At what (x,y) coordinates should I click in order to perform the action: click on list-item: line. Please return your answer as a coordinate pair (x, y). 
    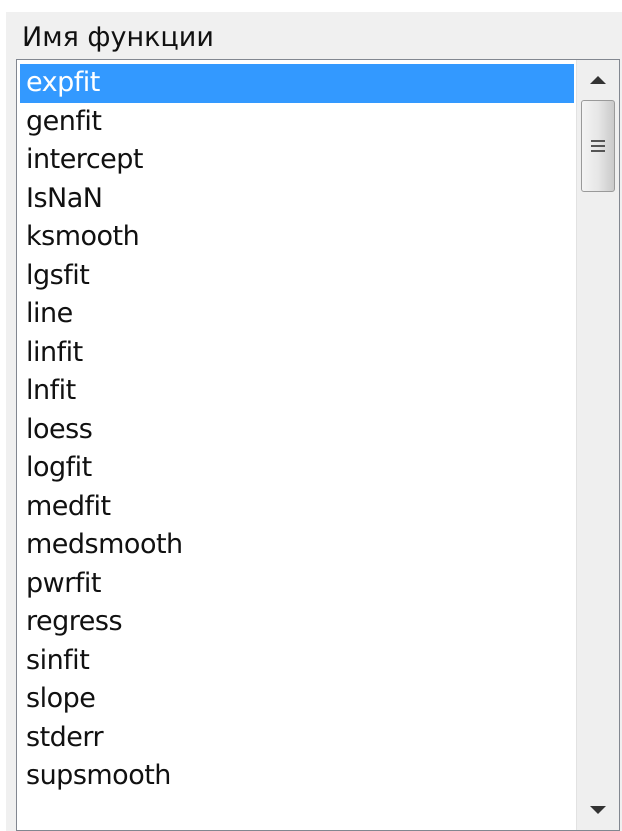
    Looking at the image, I should click on (297, 314).